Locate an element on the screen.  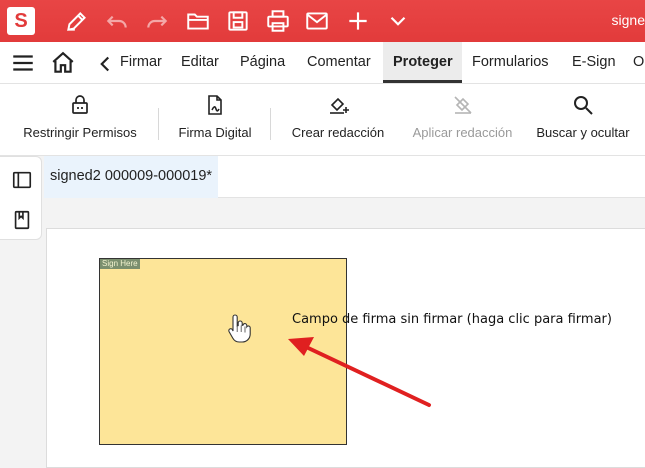
app-logo: S is located at coordinates (21, 21).